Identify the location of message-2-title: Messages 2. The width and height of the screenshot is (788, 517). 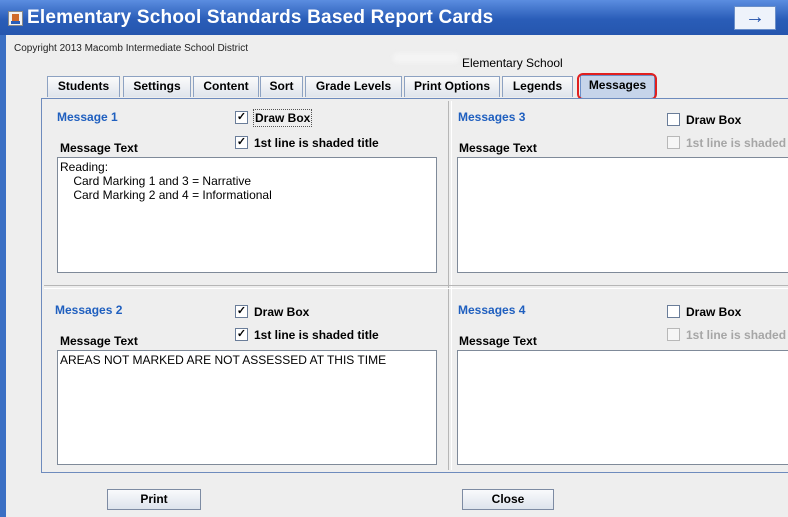
(89, 310).